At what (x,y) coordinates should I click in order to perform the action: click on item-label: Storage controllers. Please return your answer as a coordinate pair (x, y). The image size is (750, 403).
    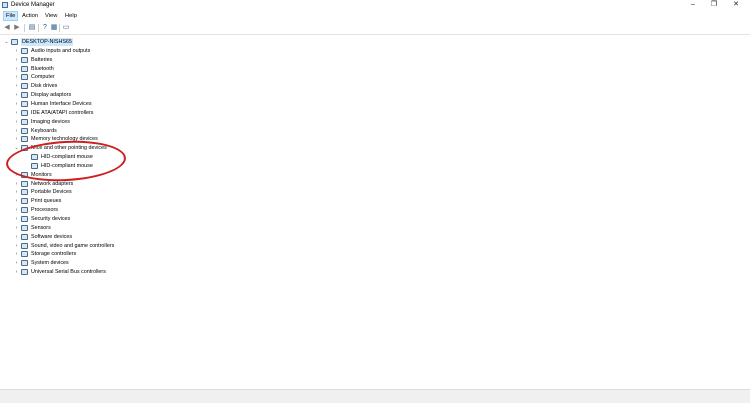
    Looking at the image, I should click on (54, 254).